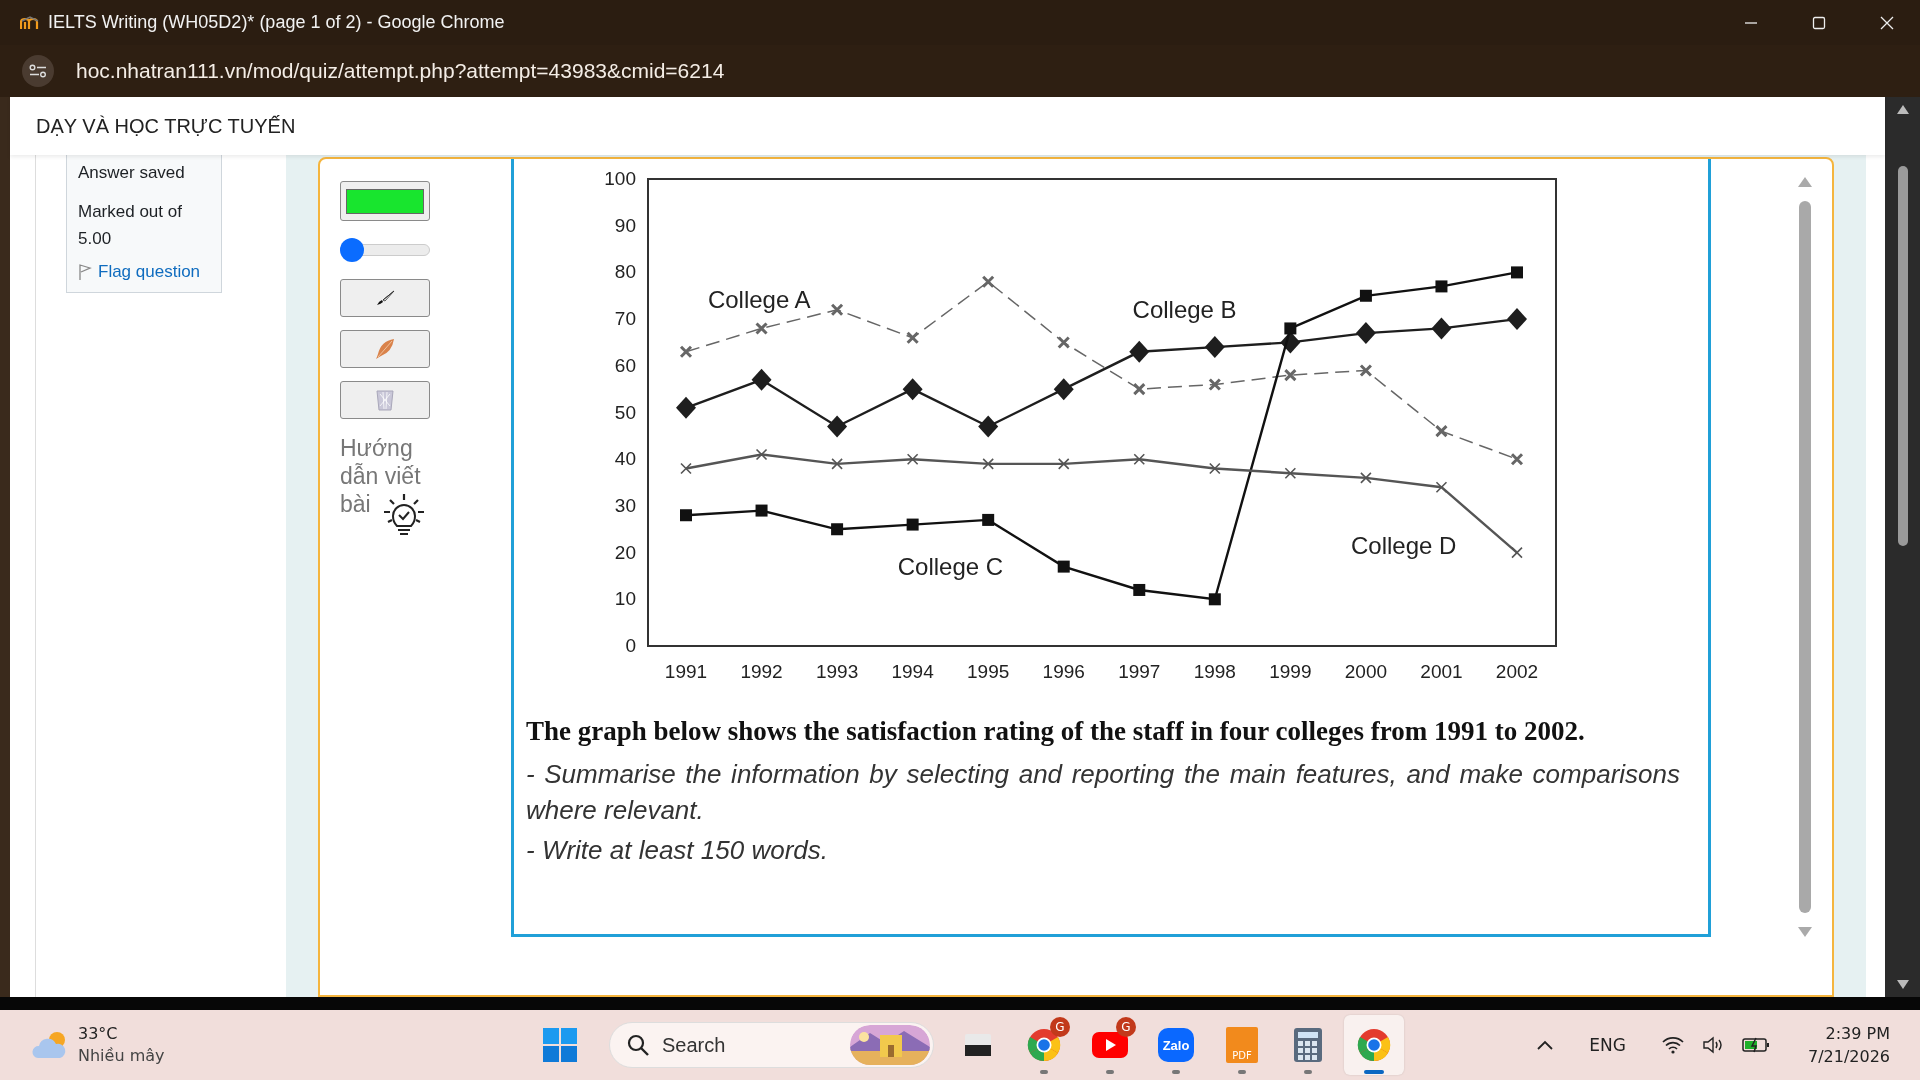 This screenshot has height=1080, width=1920. Describe the element at coordinates (912, 671) in the screenshot. I see `tick-label: 1994` at that location.